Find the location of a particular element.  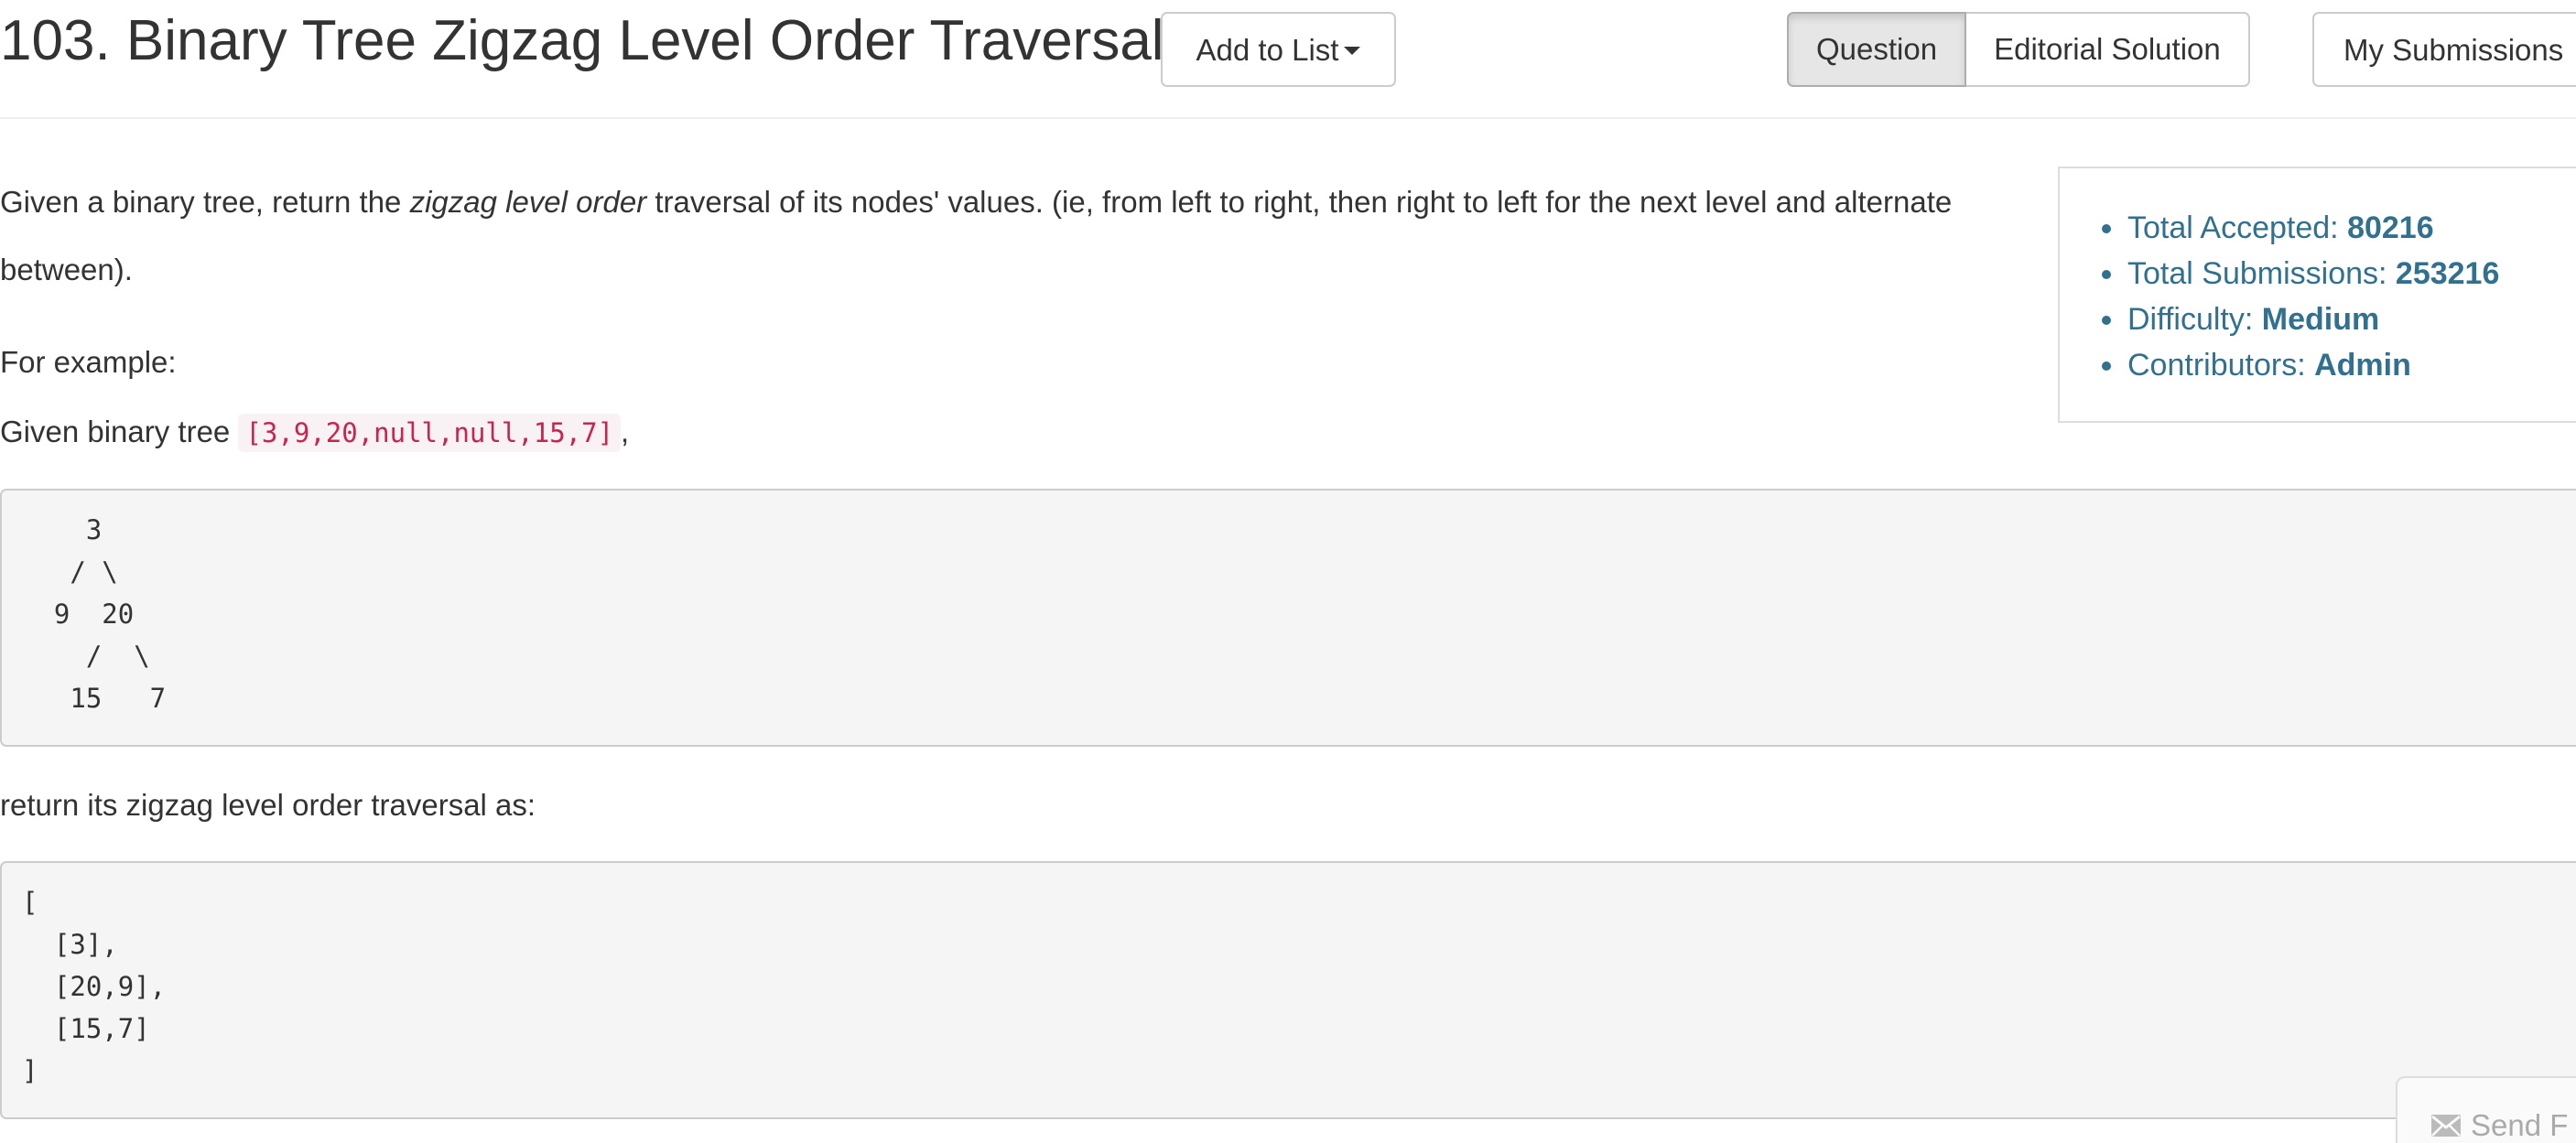

stat-value: Medium is located at coordinates (2320, 319).